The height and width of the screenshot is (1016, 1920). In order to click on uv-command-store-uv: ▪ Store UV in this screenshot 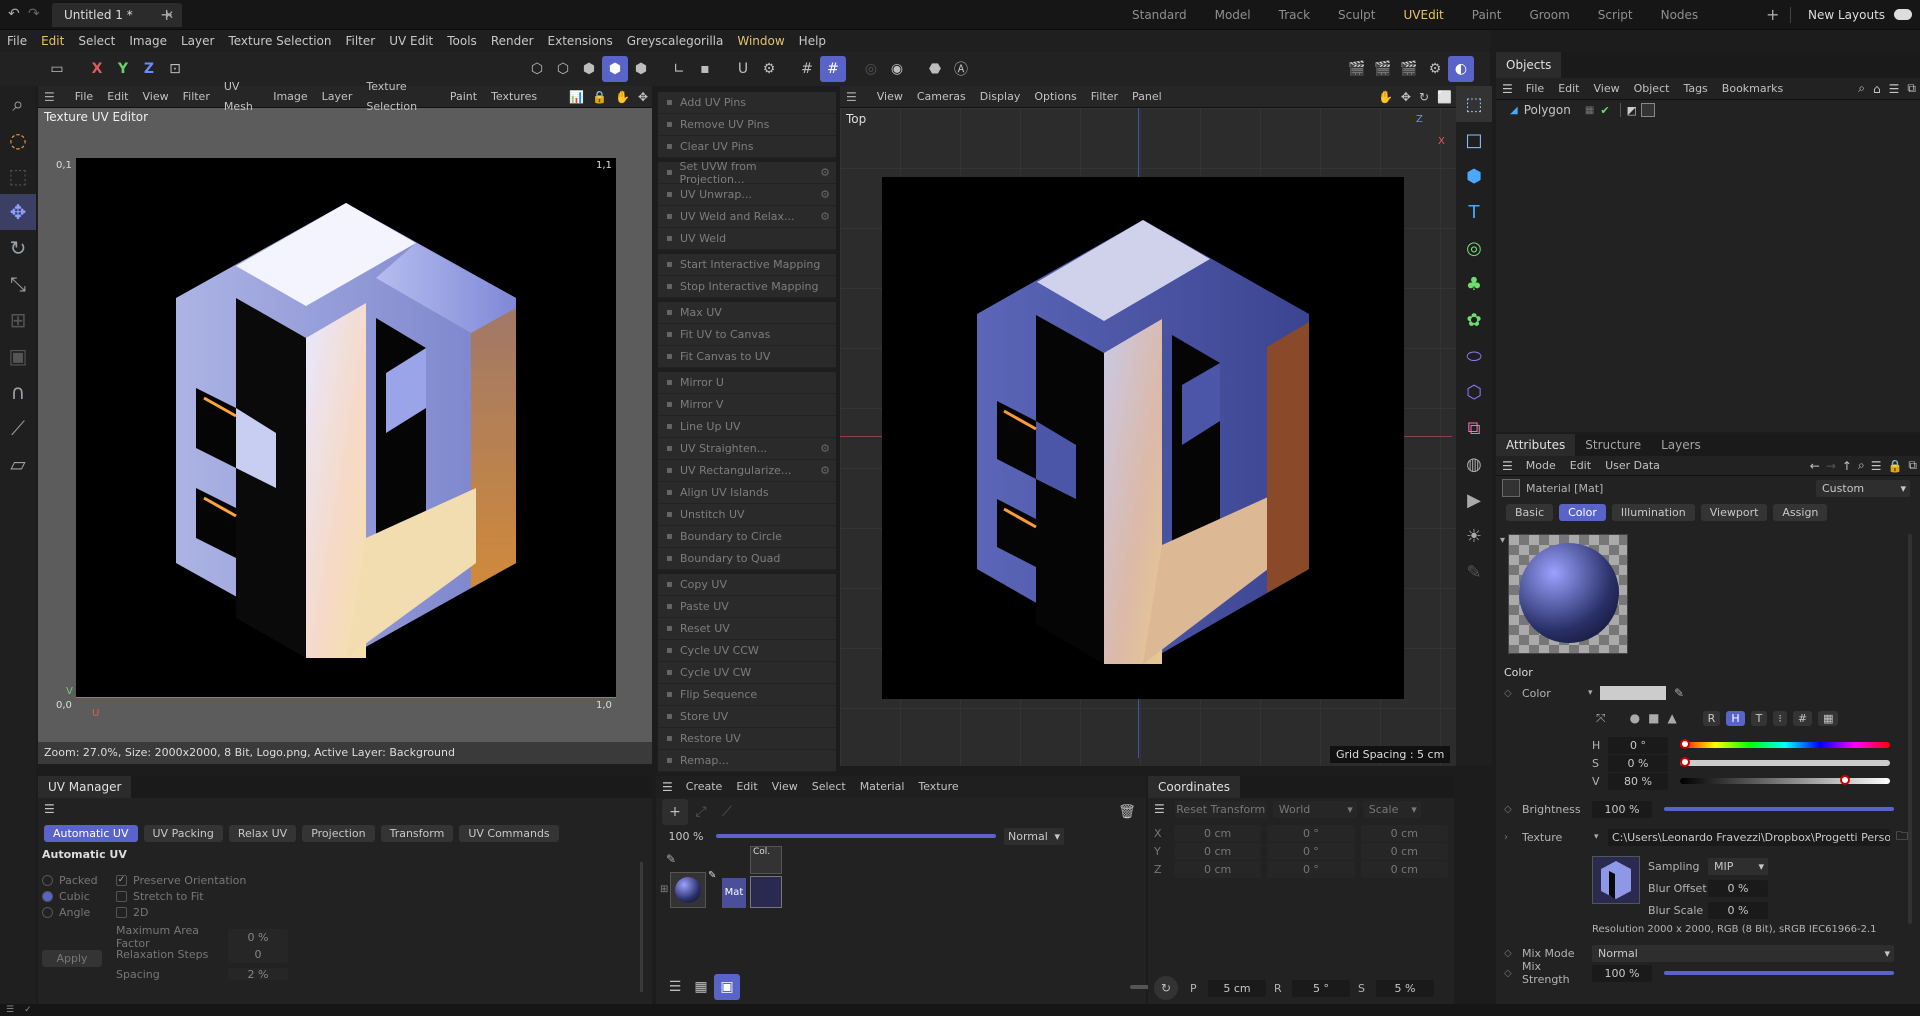, I will do `click(747, 717)`.